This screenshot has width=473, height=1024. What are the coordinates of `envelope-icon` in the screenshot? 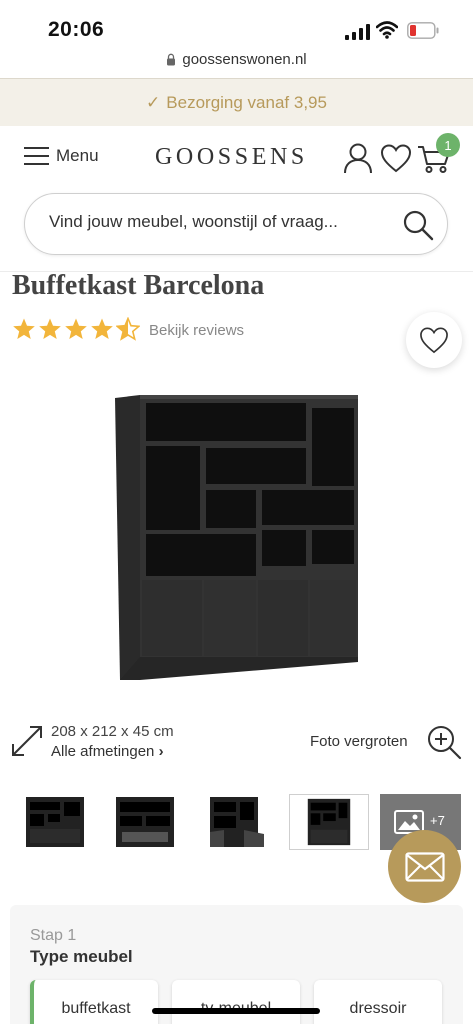 It's located at (424, 866).